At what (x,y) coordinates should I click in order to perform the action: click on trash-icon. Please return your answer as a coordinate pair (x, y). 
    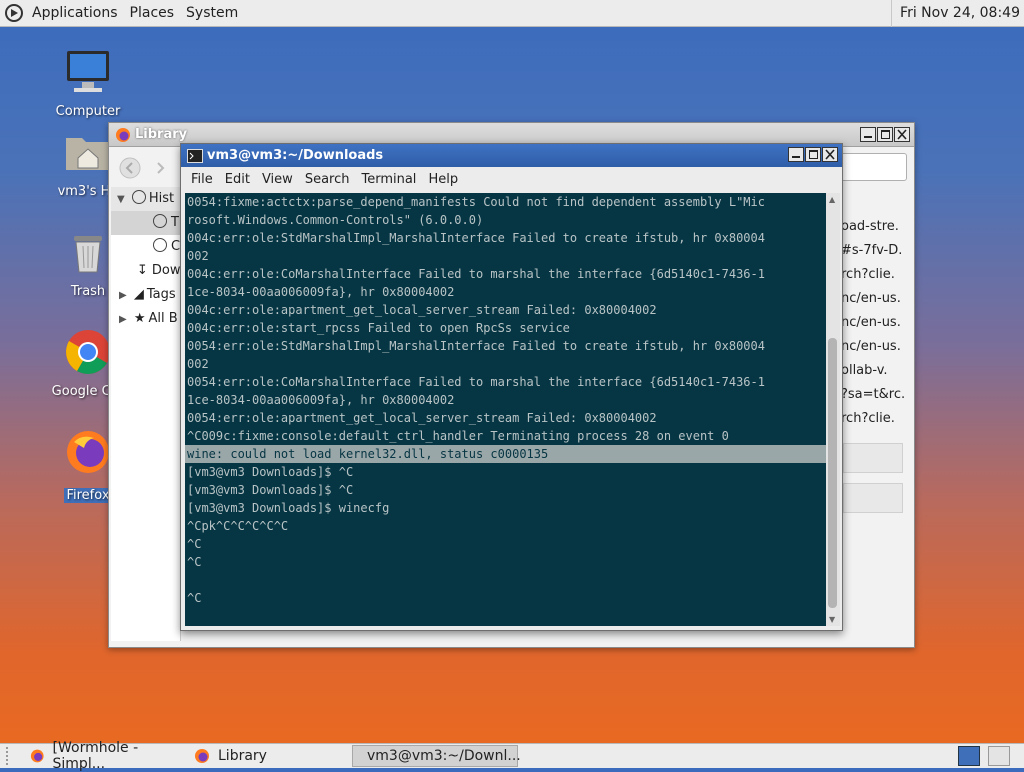
    Looking at the image, I should click on (88, 254).